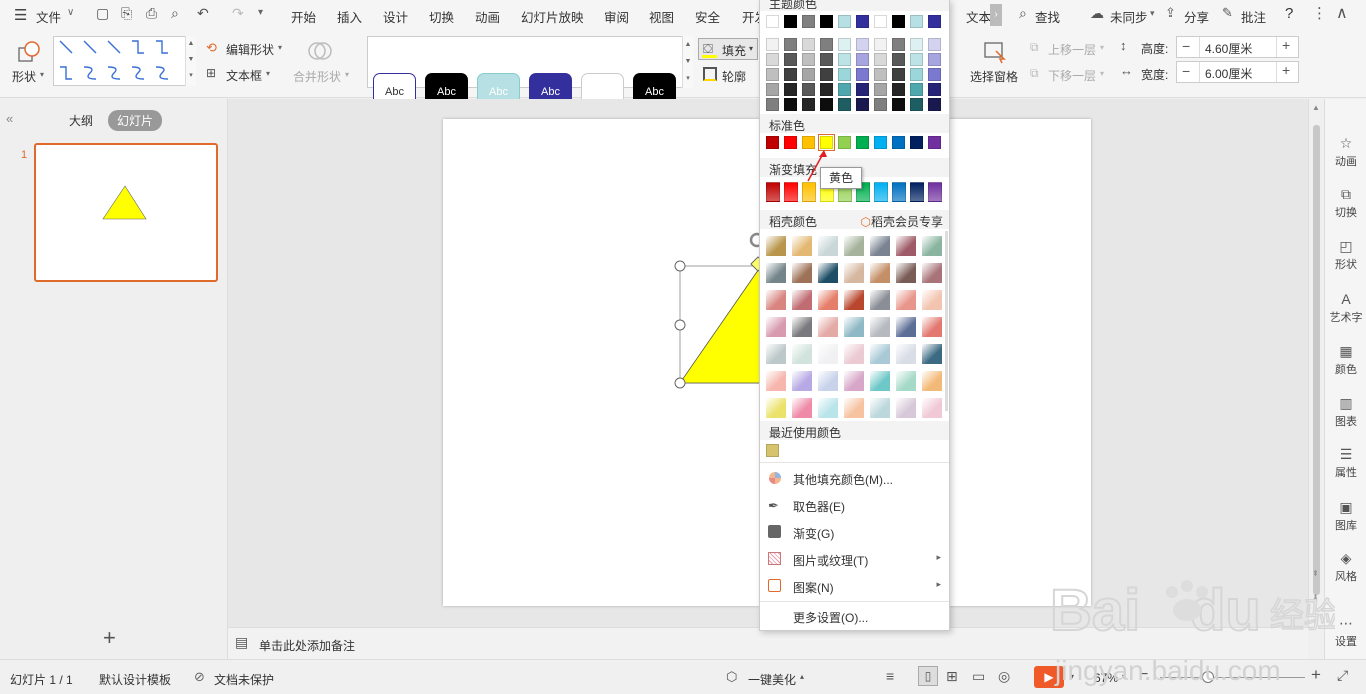 This screenshot has height=694, width=1366. I want to click on tab-slideshow: 幻灯片放映, so click(552, 16).